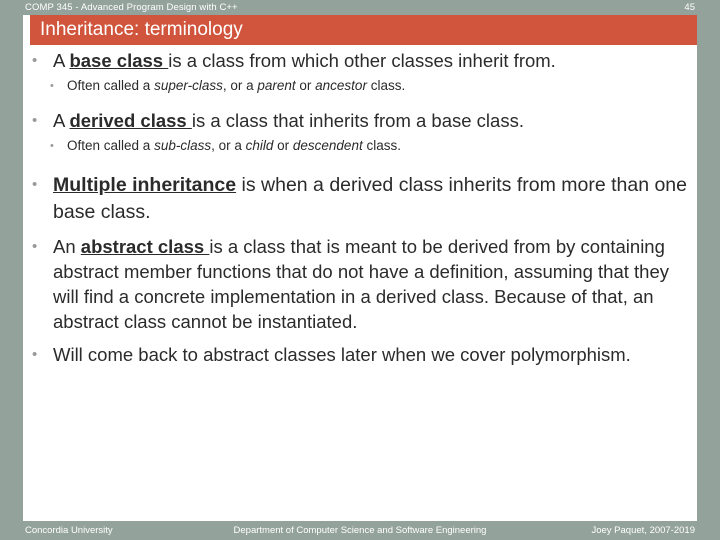 Image resolution: width=720 pixels, height=540 pixels. What do you see at coordinates (67, 246) in the screenshot?
I see `bullet-abstract-class-pre: An` at bounding box center [67, 246].